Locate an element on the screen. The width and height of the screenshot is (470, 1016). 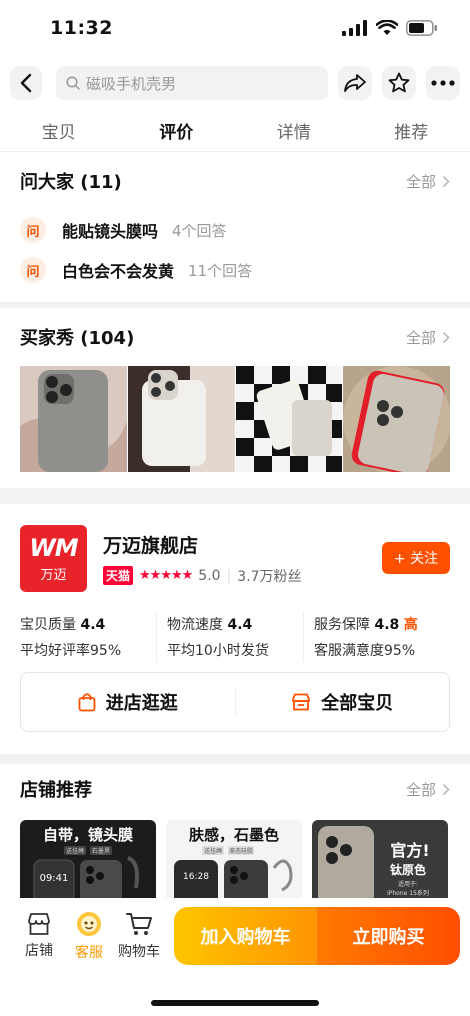
store-info: 万迈旗舰店 天猫 ★★★★★ 5.0 | 3.7万粉丝 is located at coordinates (242, 558).